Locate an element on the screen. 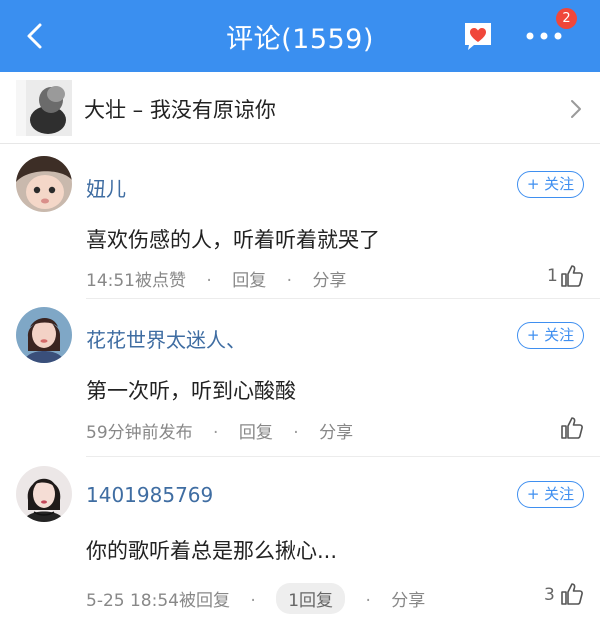 The image size is (600, 631). like-count: 1 is located at coordinates (552, 276).